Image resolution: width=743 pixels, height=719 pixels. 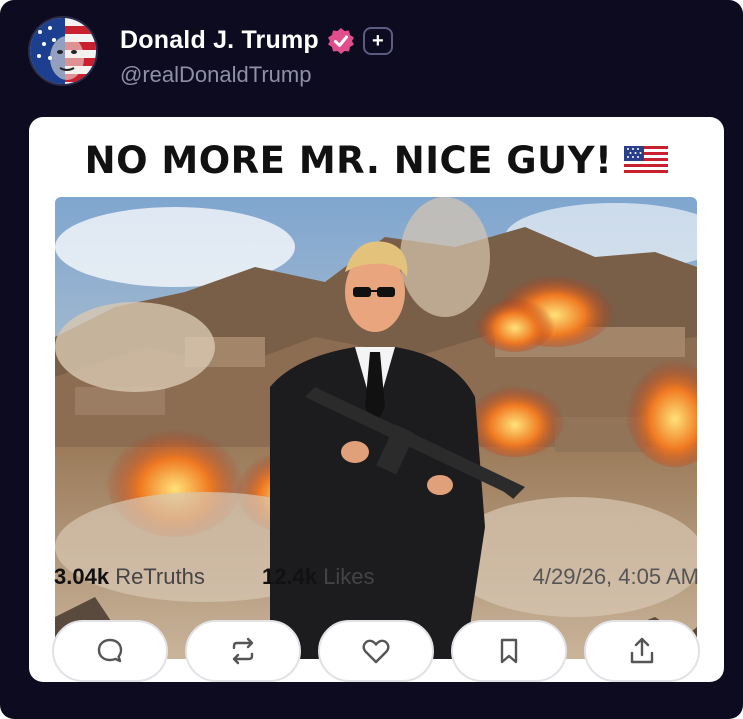 What do you see at coordinates (219, 40) in the screenshot?
I see `display-name: Donald J. Trump` at bounding box center [219, 40].